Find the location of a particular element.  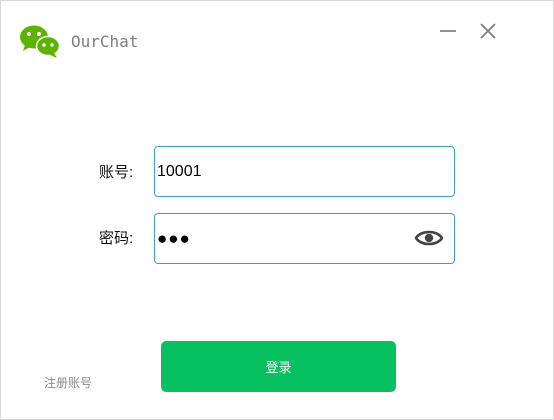

eye-icon is located at coordinates (429, 238).